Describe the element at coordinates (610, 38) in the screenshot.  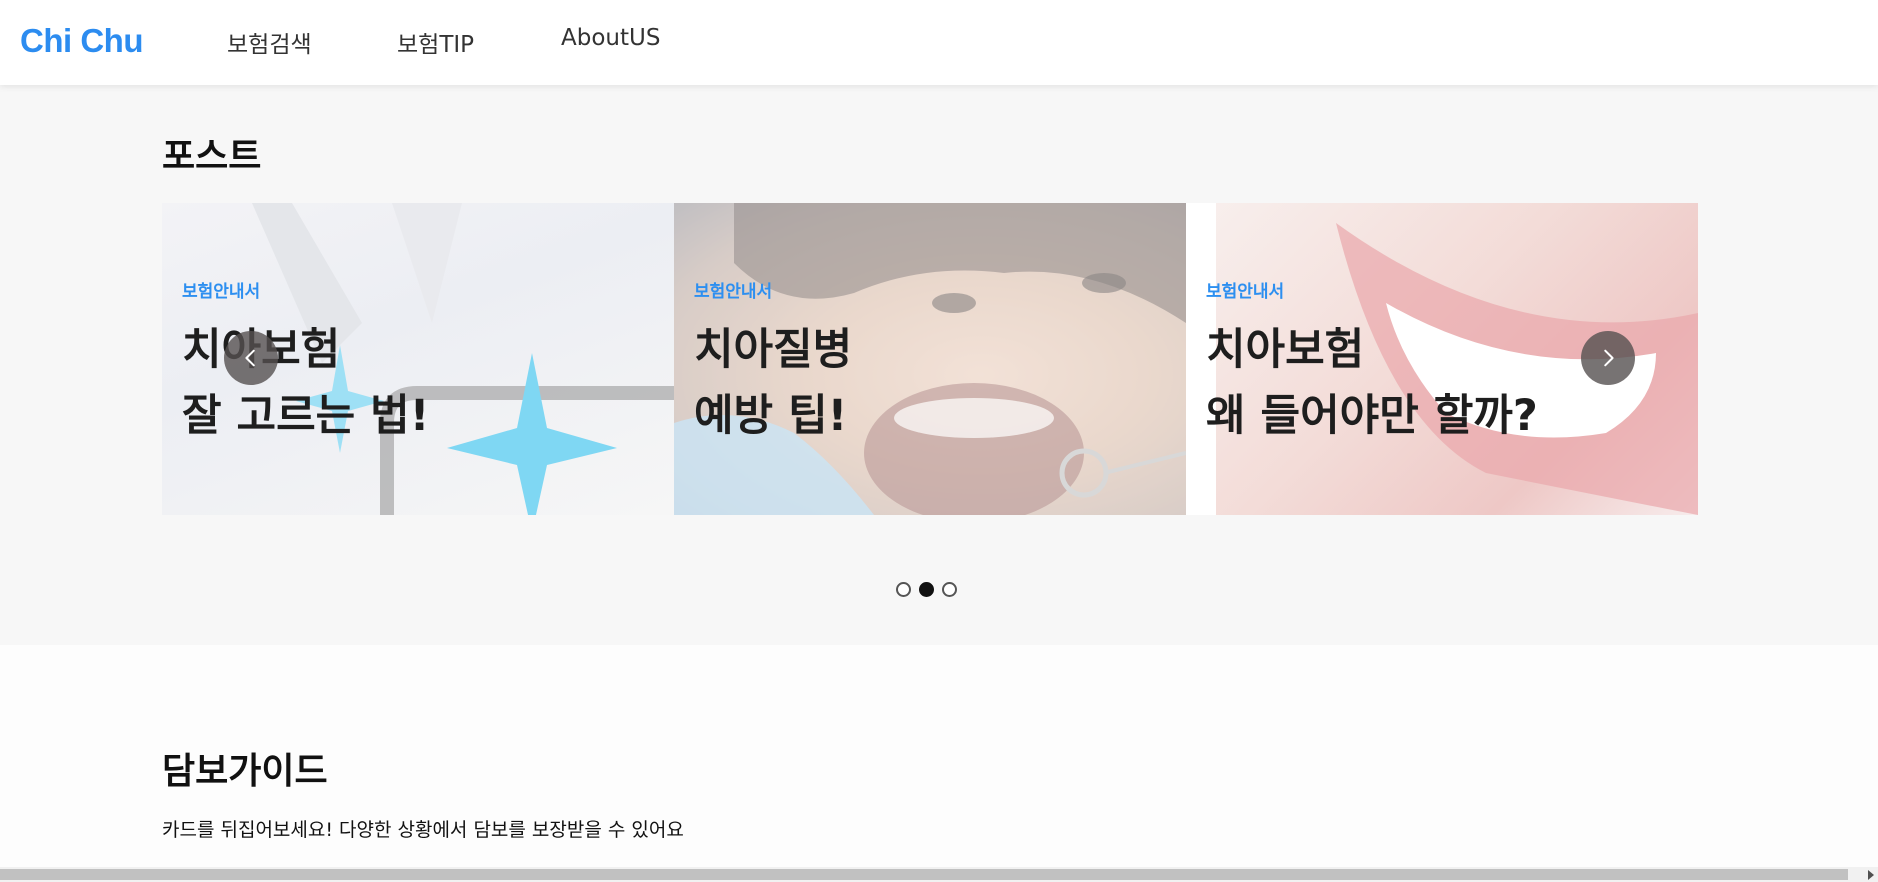
I see `nav-about-us: AboutUS` at that location.